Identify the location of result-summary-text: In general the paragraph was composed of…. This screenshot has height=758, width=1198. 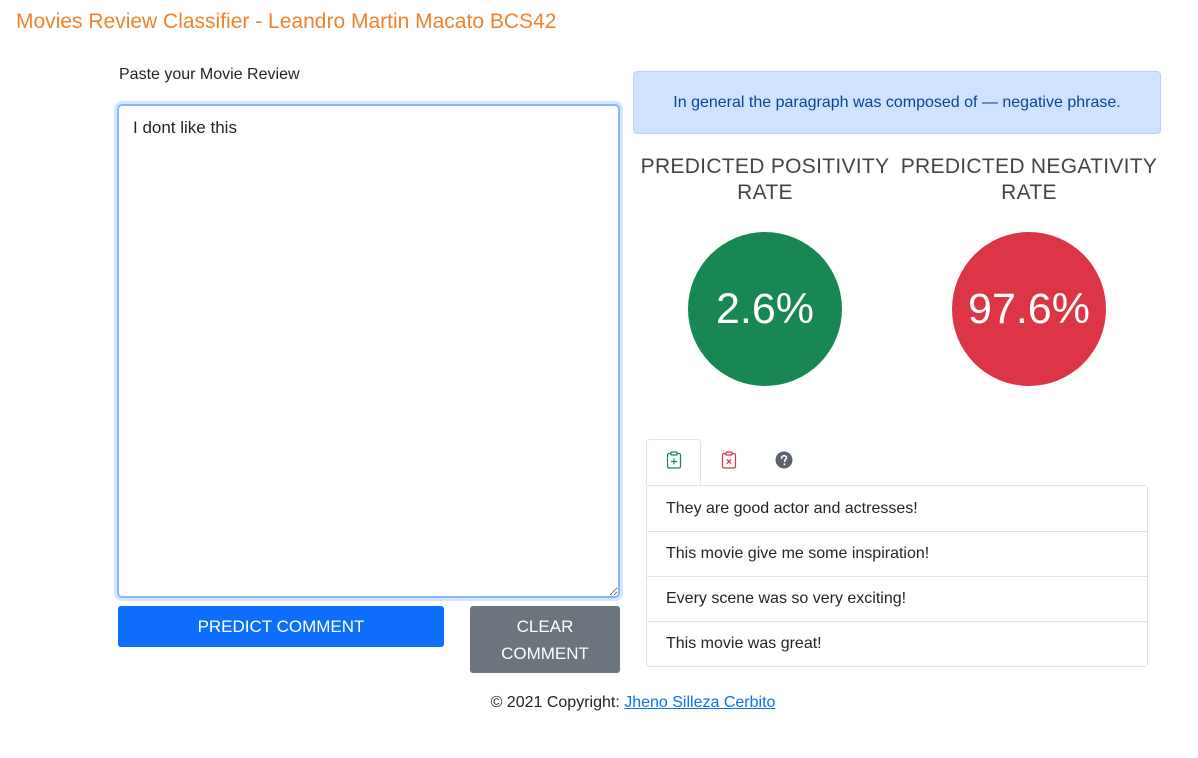
(897, 102).